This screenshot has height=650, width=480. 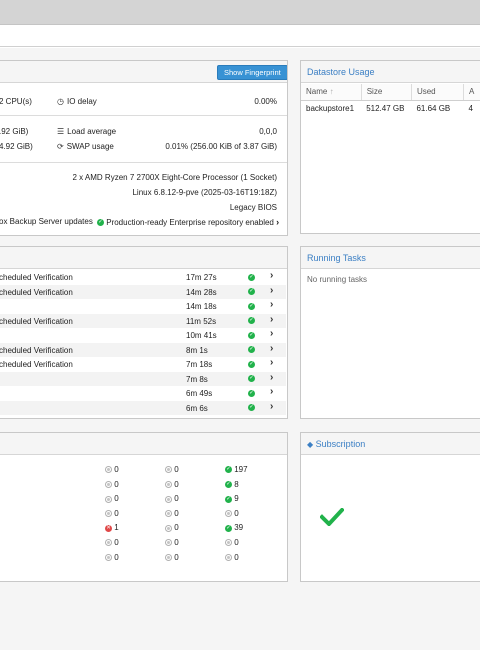 What do you see at coordinates (143, 558) in the screenshot?
I see `list-item: 0 0 0` at bounding box center [143, 558].